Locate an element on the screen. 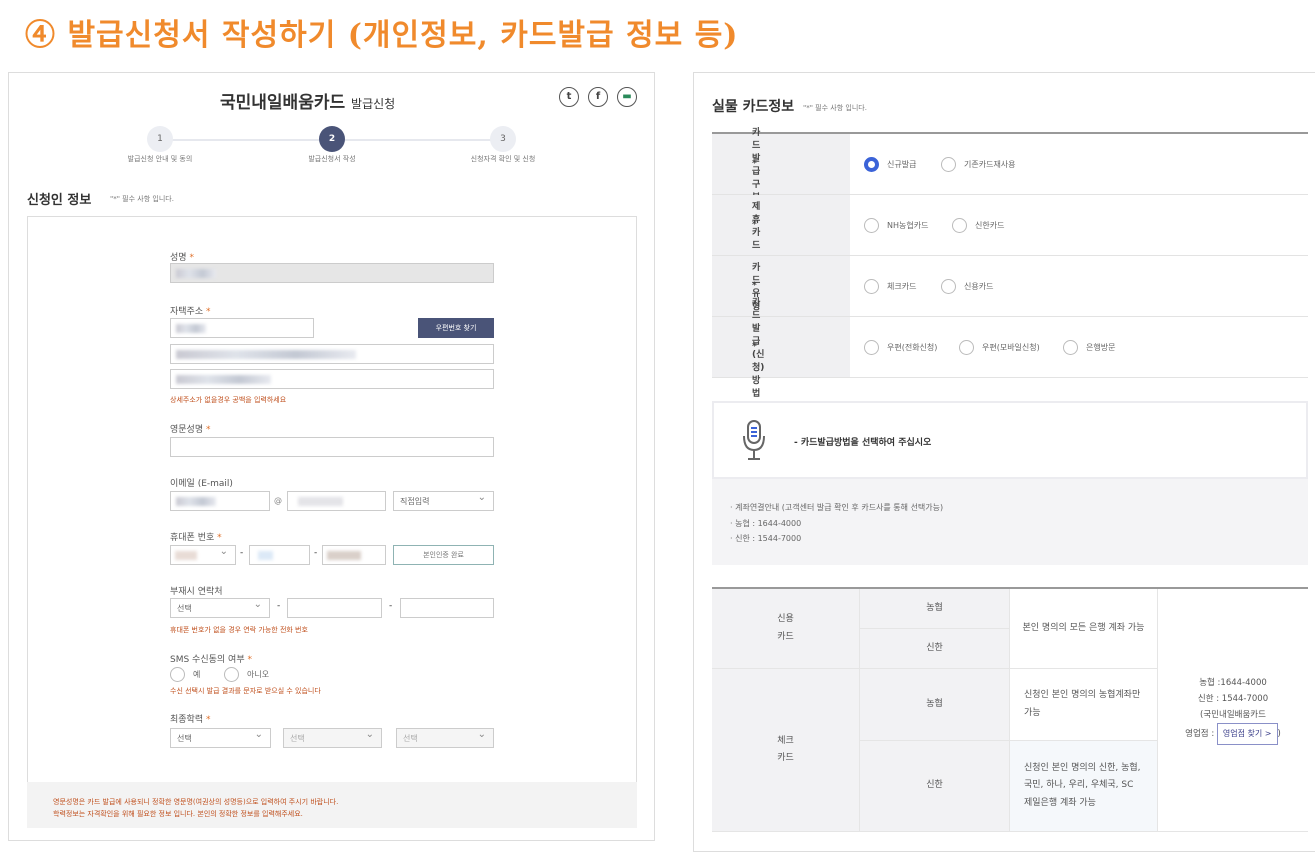 This screenshot has height=852, width=1315. facebook-icon: f is located at coordinates (598, 97).